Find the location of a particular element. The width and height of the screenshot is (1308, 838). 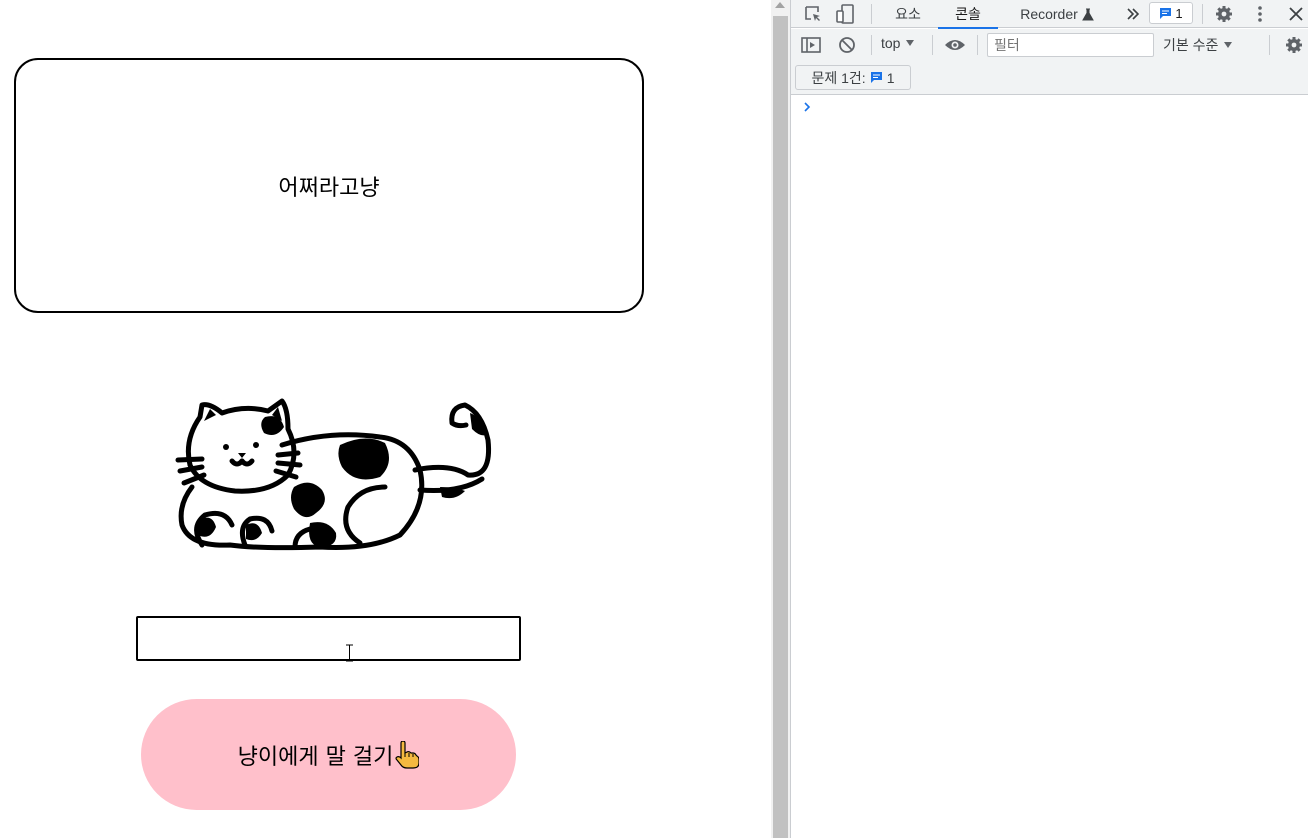

log-level-selector: 기본 수준 is located at coordinates (1198, 45).